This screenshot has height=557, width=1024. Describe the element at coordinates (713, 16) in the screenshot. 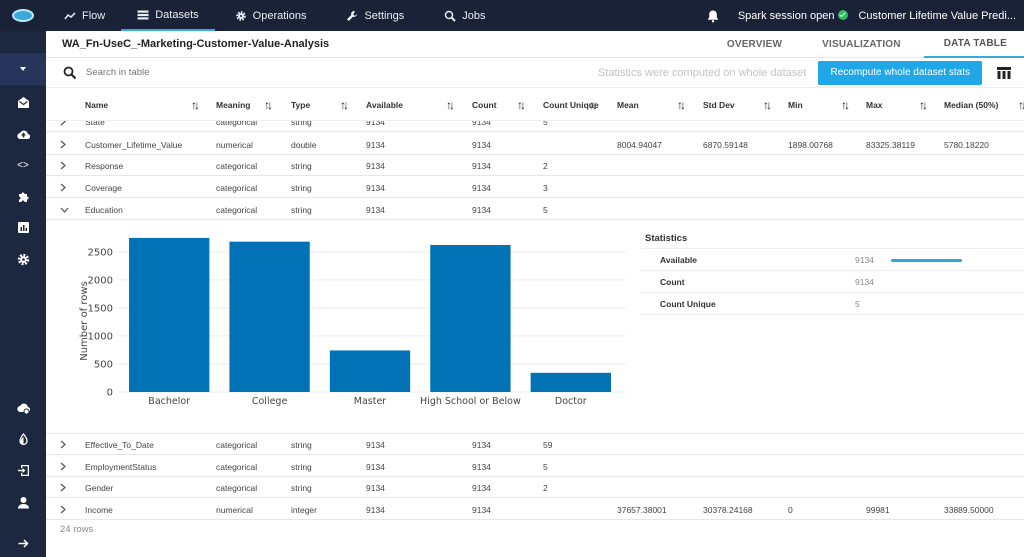

I see `bell-icon` at that location.